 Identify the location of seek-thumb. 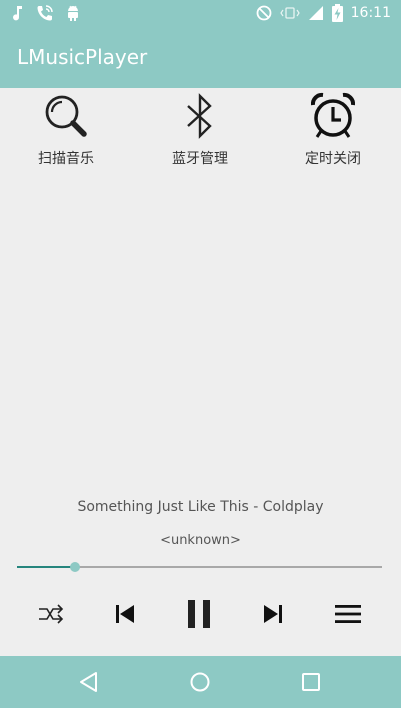
(75, 567).